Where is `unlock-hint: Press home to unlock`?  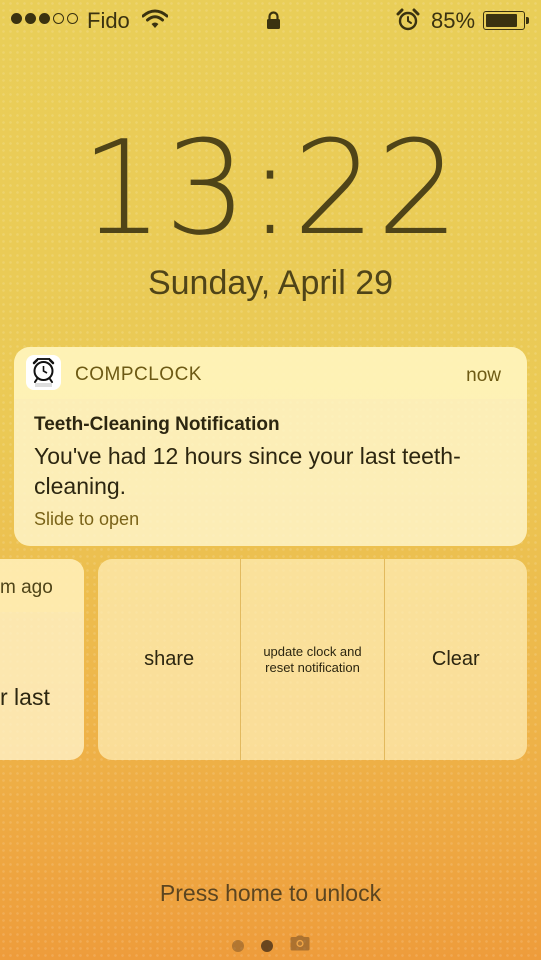
unlock-hint: Press home to unlock is located at coordinates (270, 893).